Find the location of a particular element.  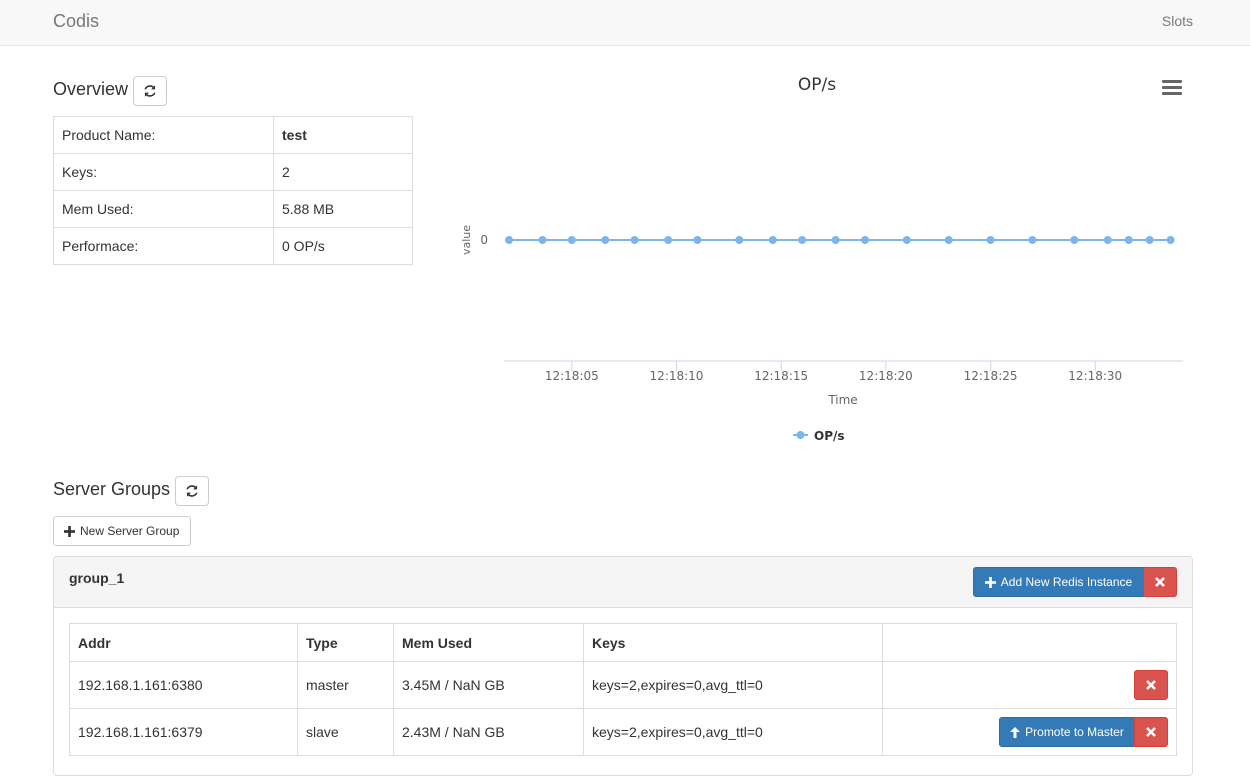

promote-to-master-button: Promote to Master is located at coordinates (1067, 732).